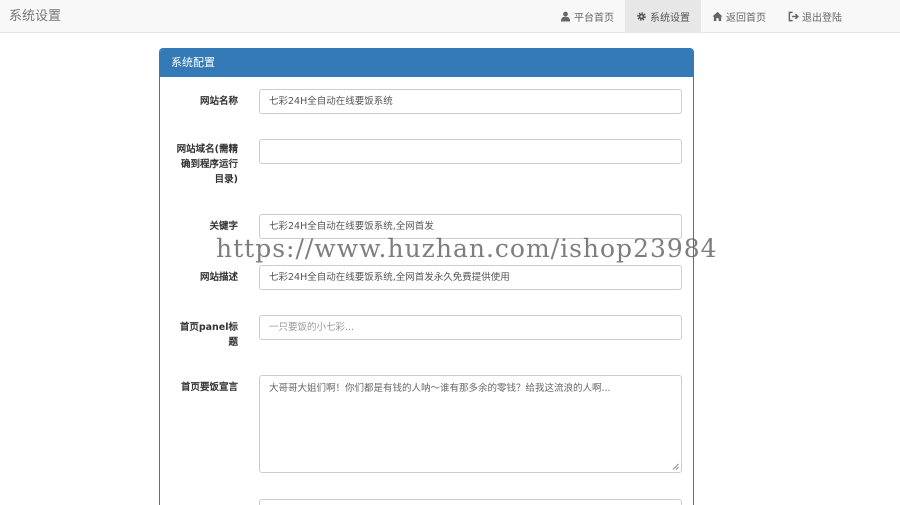 Image resolution: width=900 pixels, height=505 pixels. What do you see at coordinates (675, 466) in the screenshot?
I see `resize-grip-icon` at bounding box center [675, 466].